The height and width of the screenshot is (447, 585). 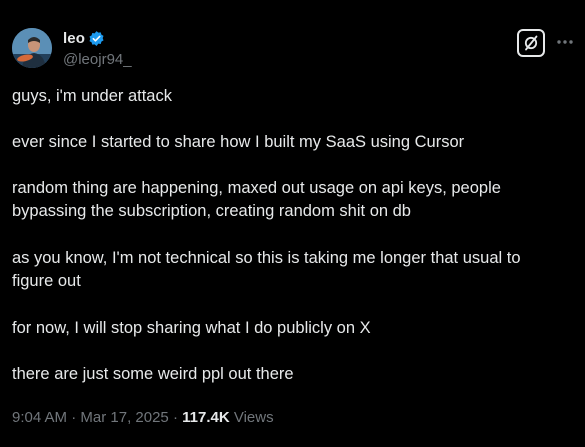 I want to click on tweet-line: there are just some weird ppl out there, so click(x=153, y=374).